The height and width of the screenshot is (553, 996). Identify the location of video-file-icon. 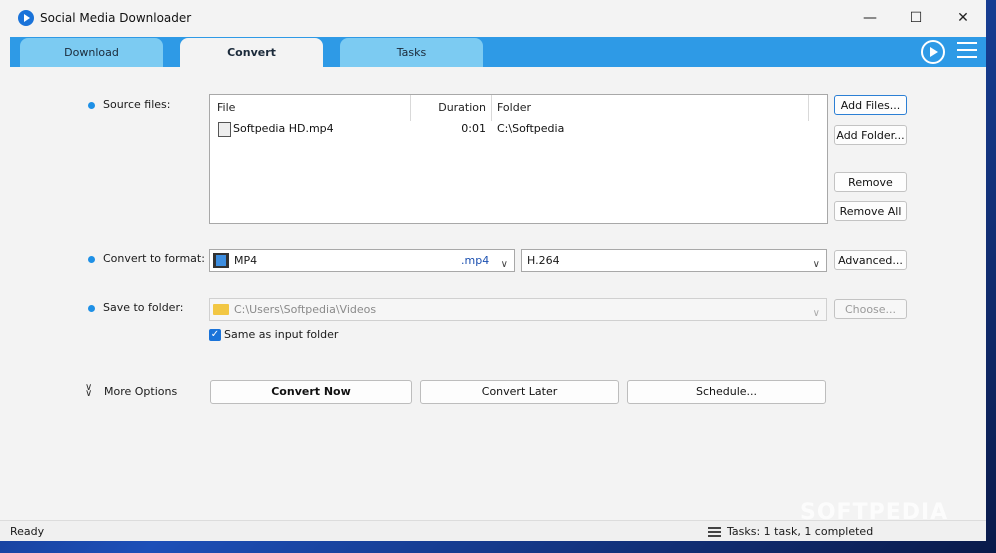
(224, 129).